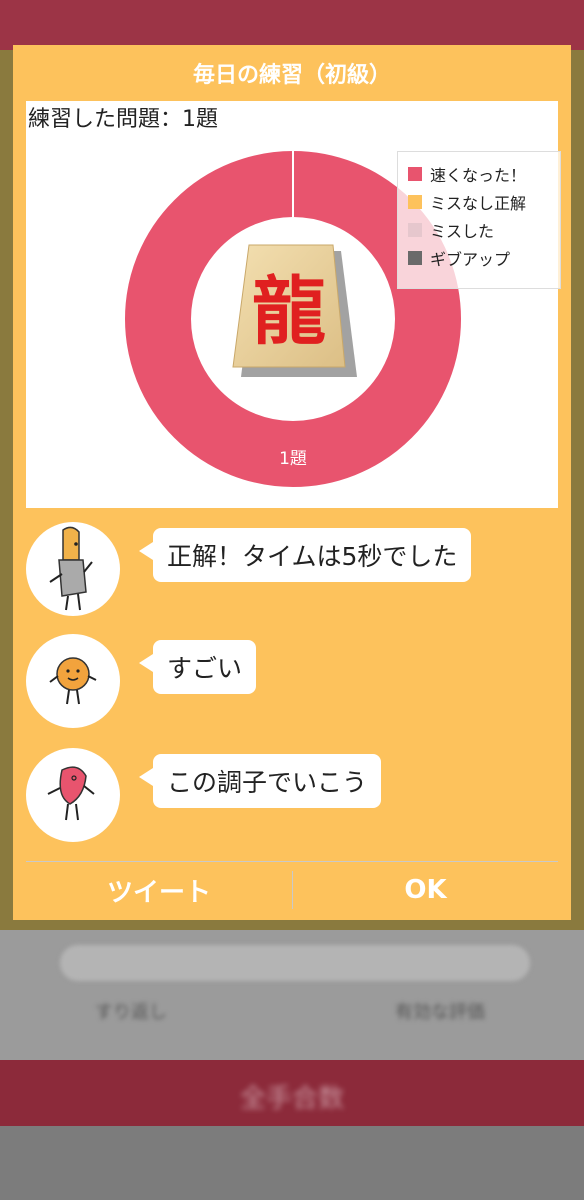  What do you see at coordinates (305, 555) in the screenshot?
I see `message-bubble: 正解！タイムは5秒でした` at bounding box center [305, 555].